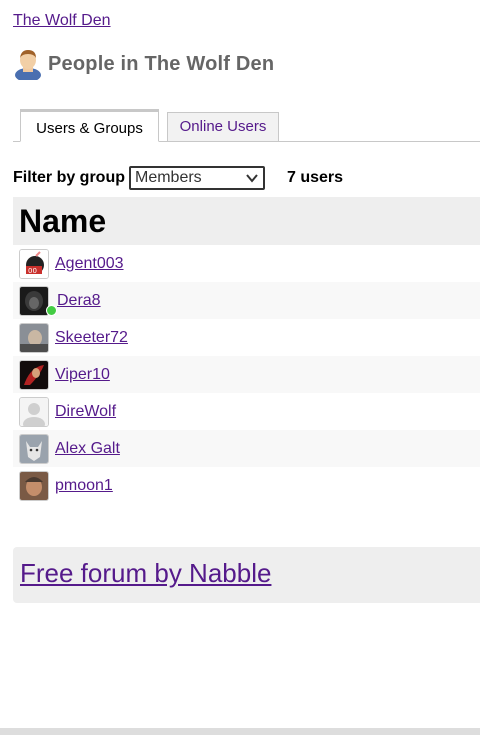  Describe the element at coordinates (240, 731) in the screenshot. I see `bottom-bar` at that location.